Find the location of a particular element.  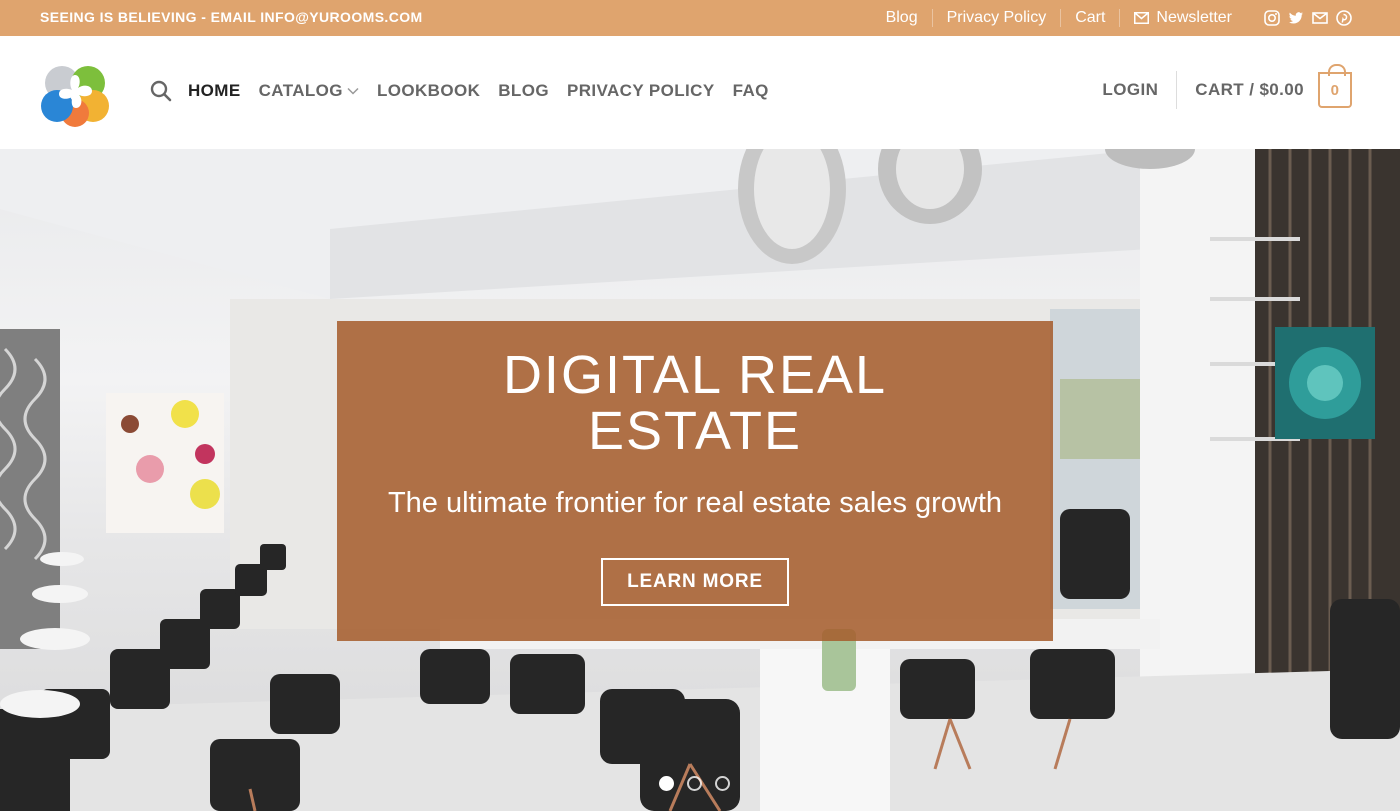

email-icon is located at coordinates (1320, 18).